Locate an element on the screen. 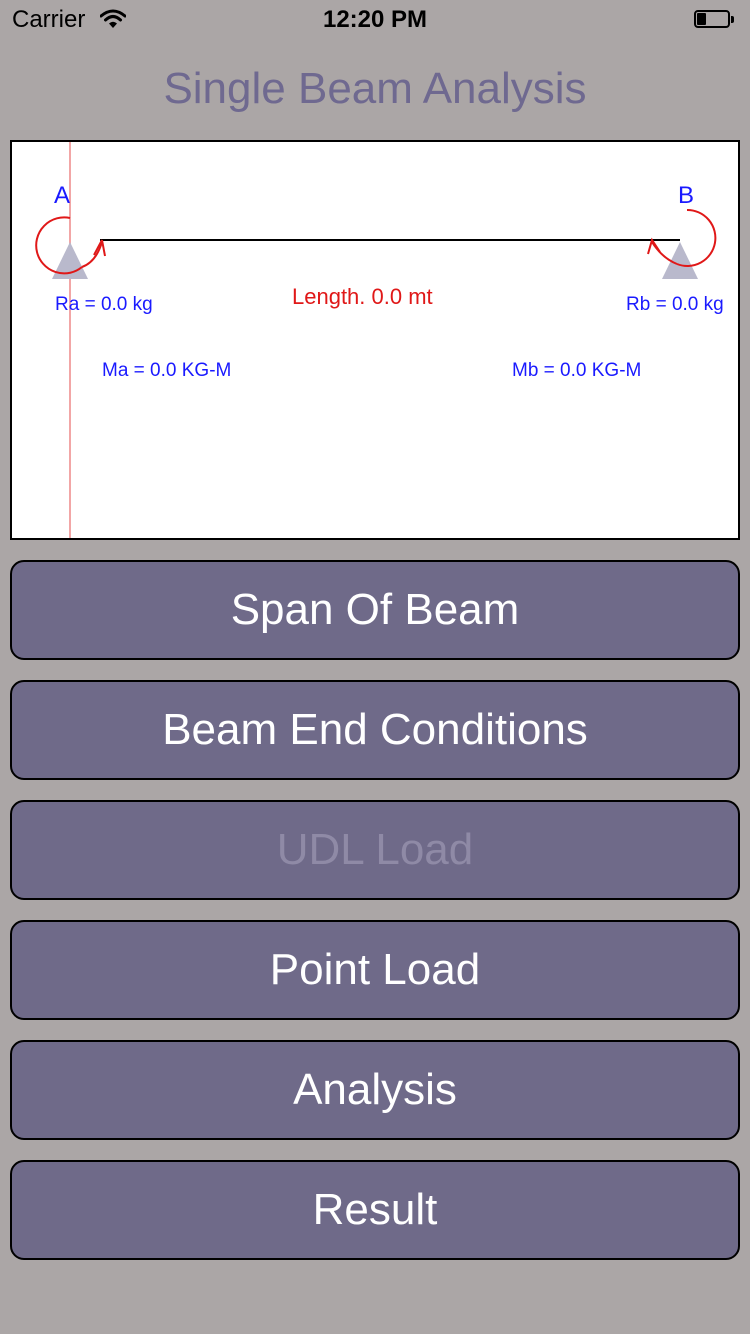  support-a-label: A is located at coordinates (62, 195).